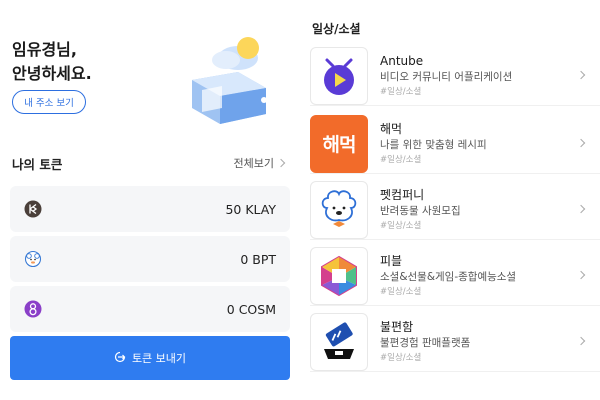  What do you see at coordinates (339, 209) in the screenshot?
I see `petcompany-logo-icon` at bounding box center [339, 209].